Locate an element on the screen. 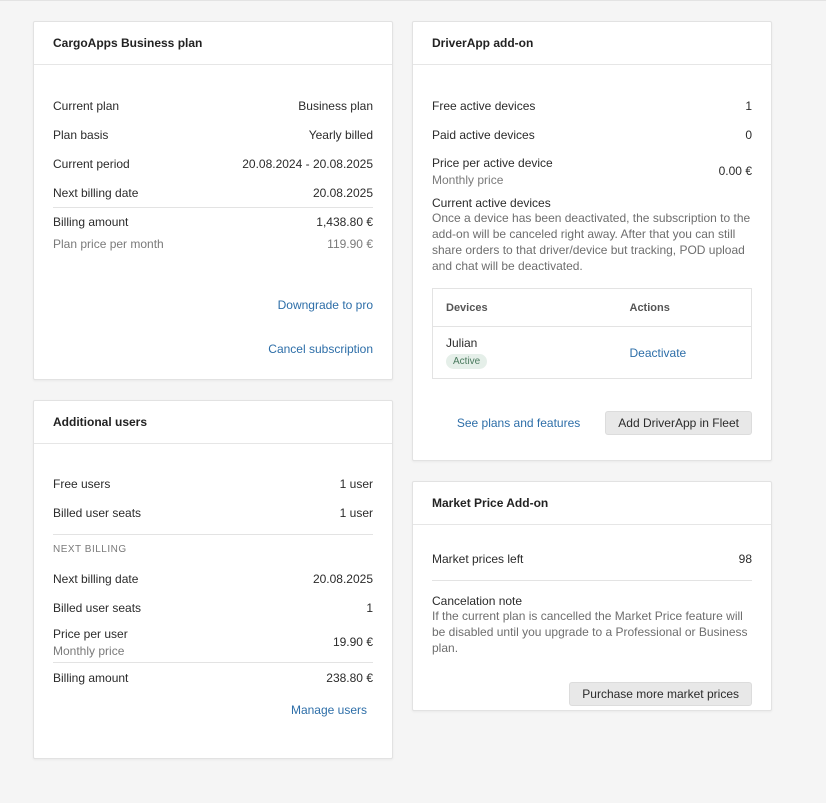  status-badge: Active is located at coordinates (467, 361).